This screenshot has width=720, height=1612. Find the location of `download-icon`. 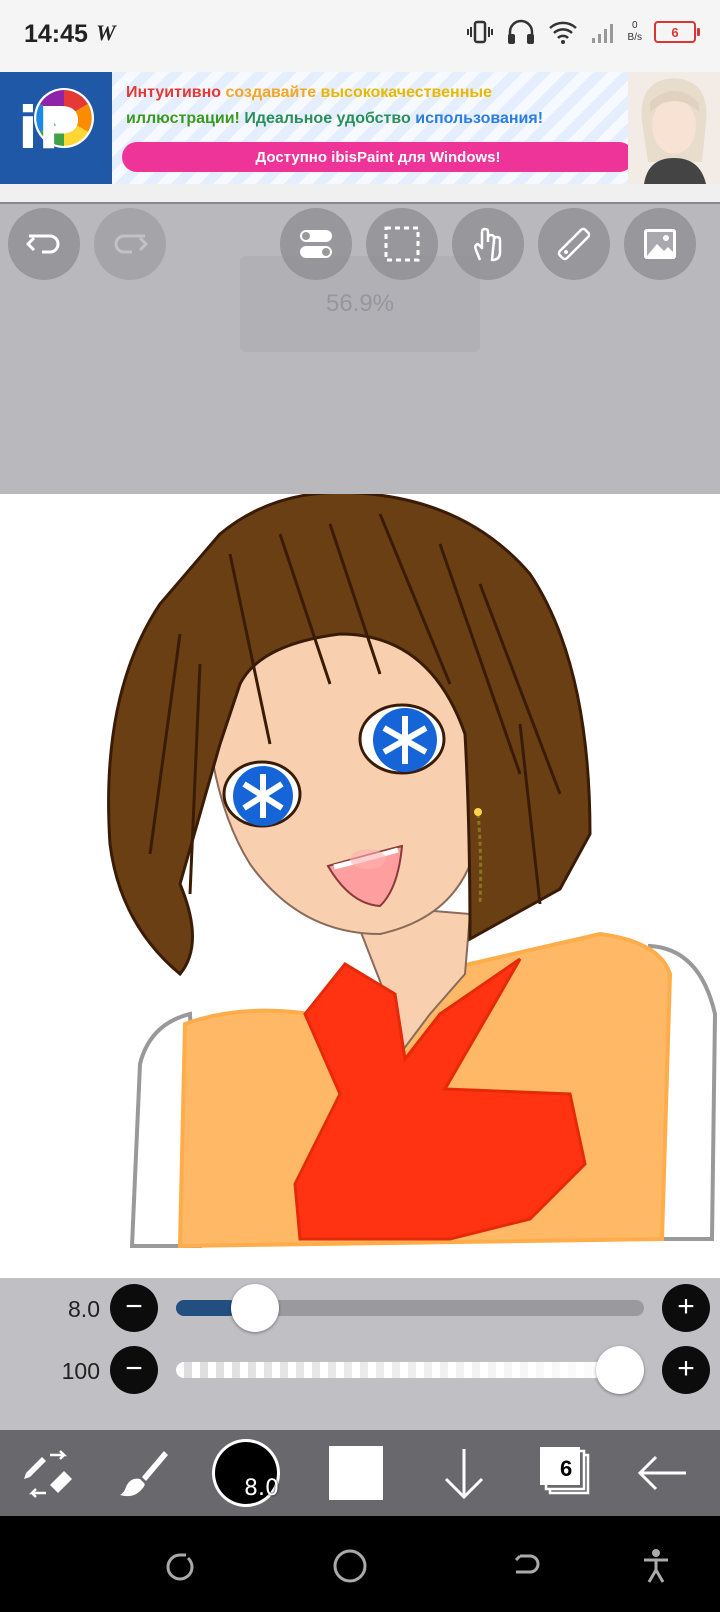

download-icon is located at coordinates (464, 1474).